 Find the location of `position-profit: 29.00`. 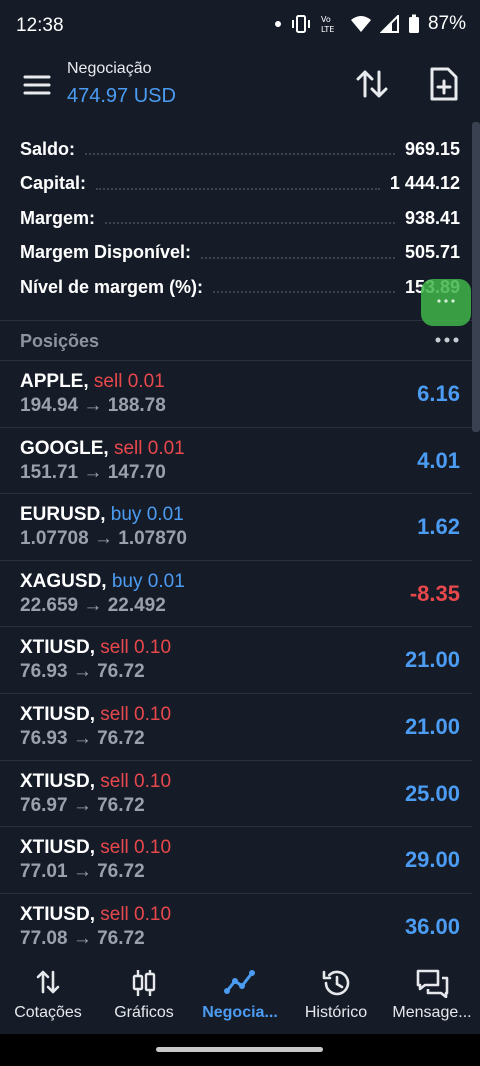

position-profit: 29.00 is located at coordinates (432, 860).